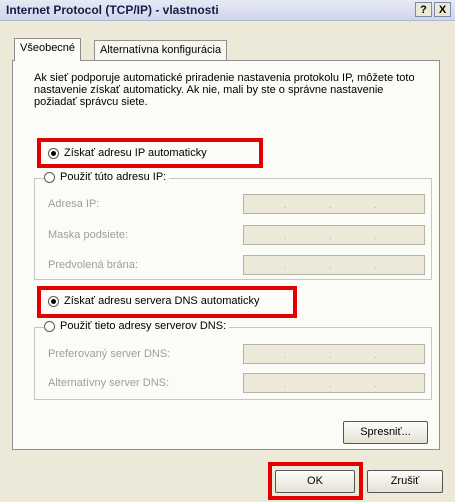  Describe the element at coordinates (88, 235) in the screenshot. I see `subnet-mask-label: Maska podsiete:` at that location.